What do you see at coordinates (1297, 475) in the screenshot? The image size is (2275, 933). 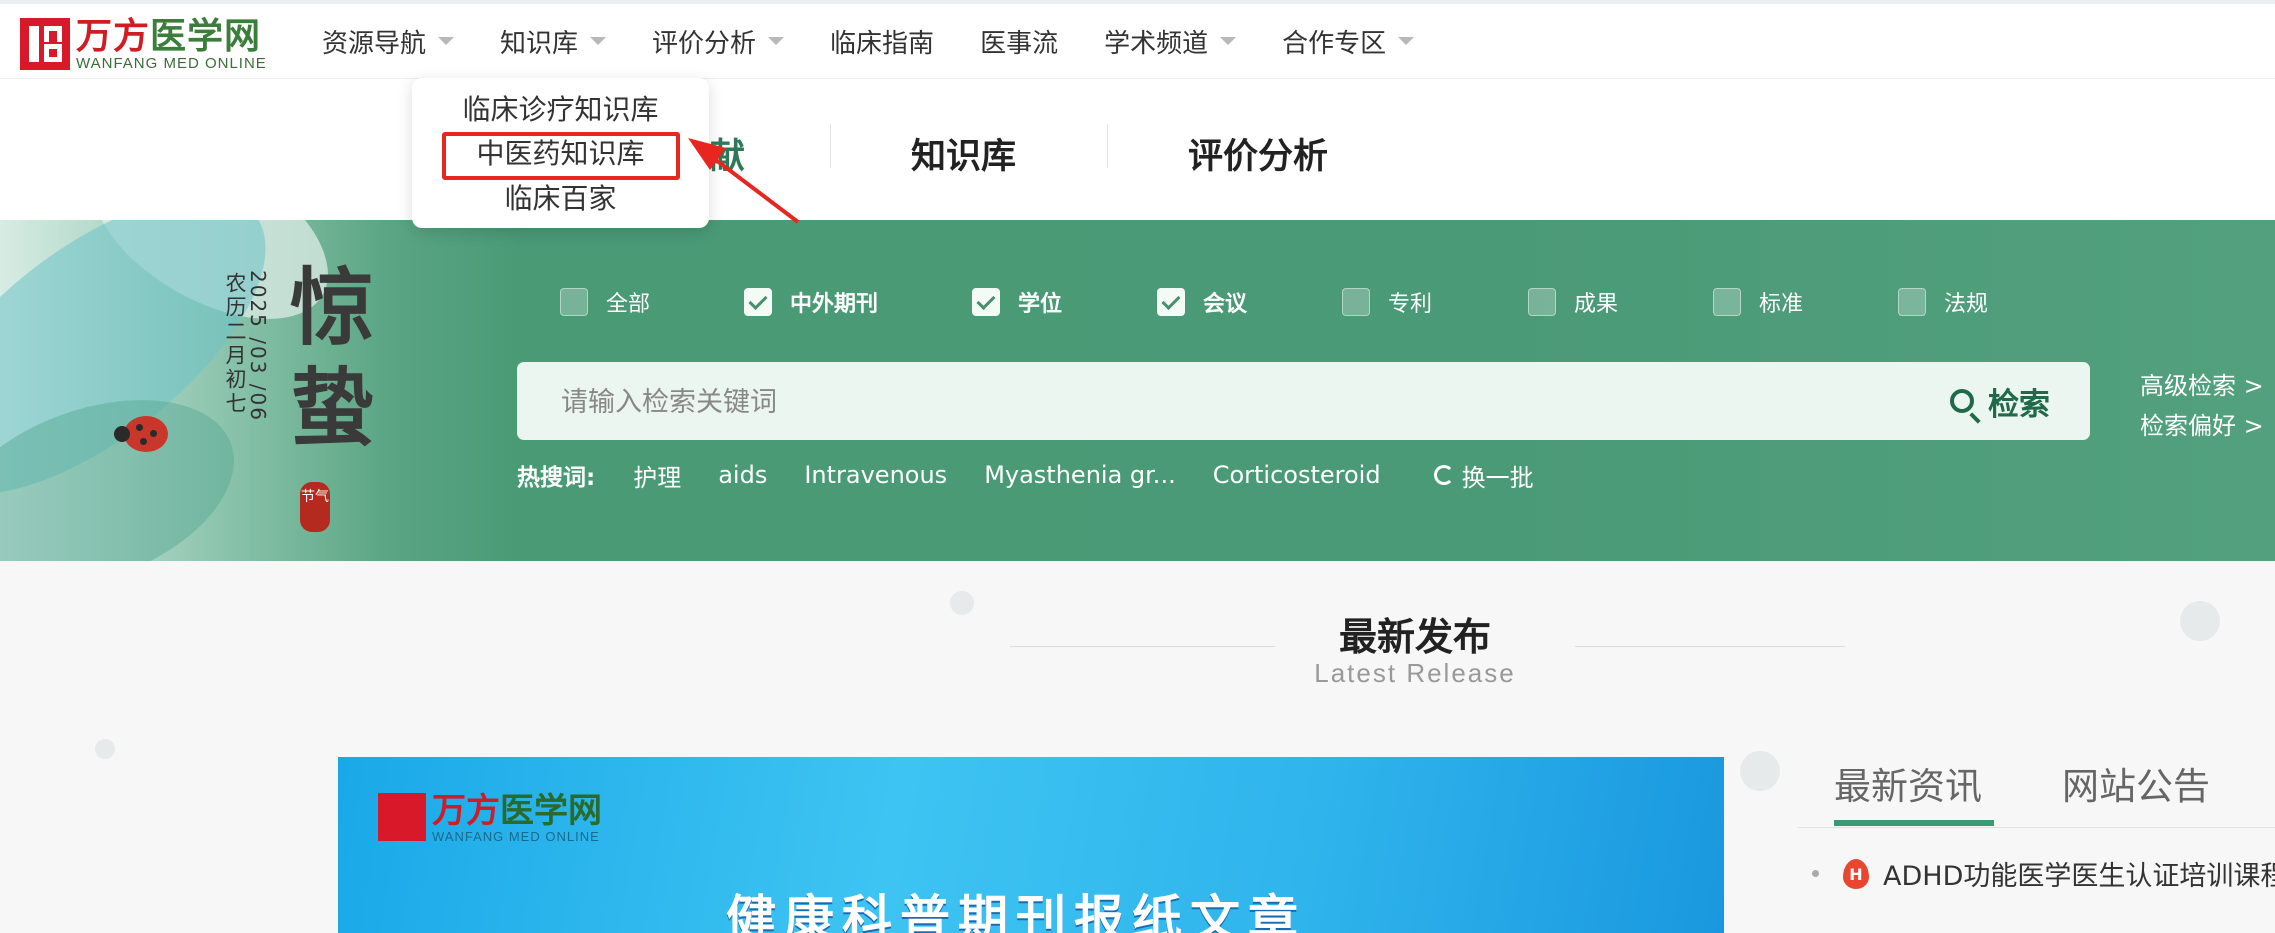 I see `hot-keyword: Corticosteroid` at bounding box center [1297, 475].